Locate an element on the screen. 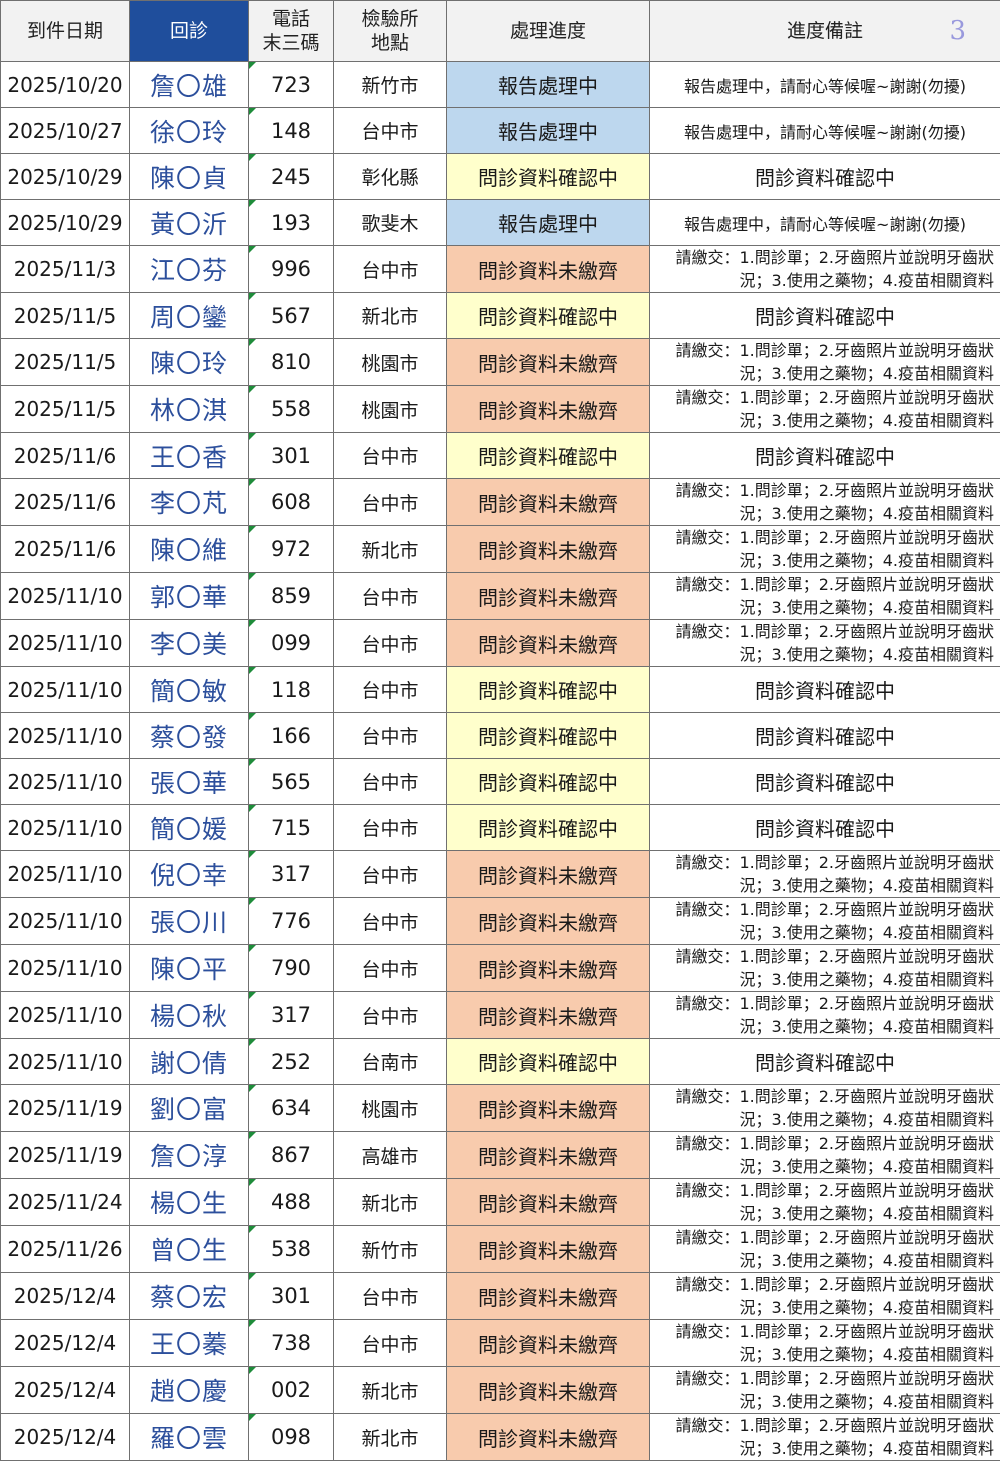 This screenshot has height=1461, width=1000. cell-name: 林〇淇 is located at coordinates (189, 409).